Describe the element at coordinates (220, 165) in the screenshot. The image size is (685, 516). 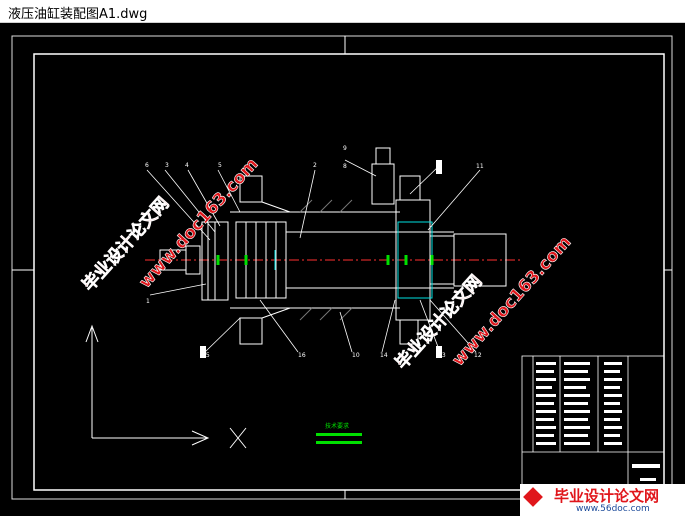
I see `balloon-5: 5` at that location.